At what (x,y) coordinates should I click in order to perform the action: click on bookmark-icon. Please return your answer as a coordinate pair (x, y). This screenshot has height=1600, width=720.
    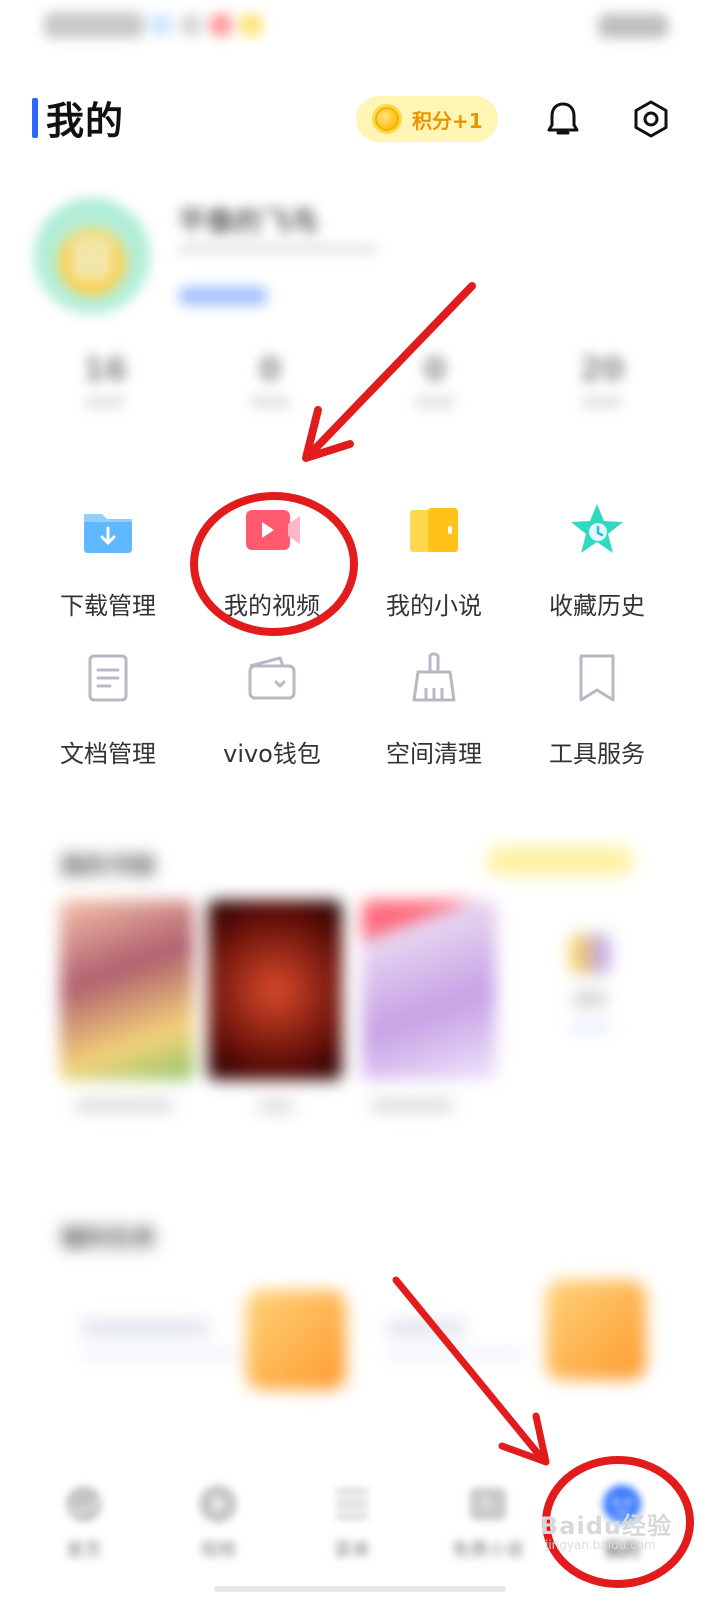
    Looking at the image, I should click on (597, 678).